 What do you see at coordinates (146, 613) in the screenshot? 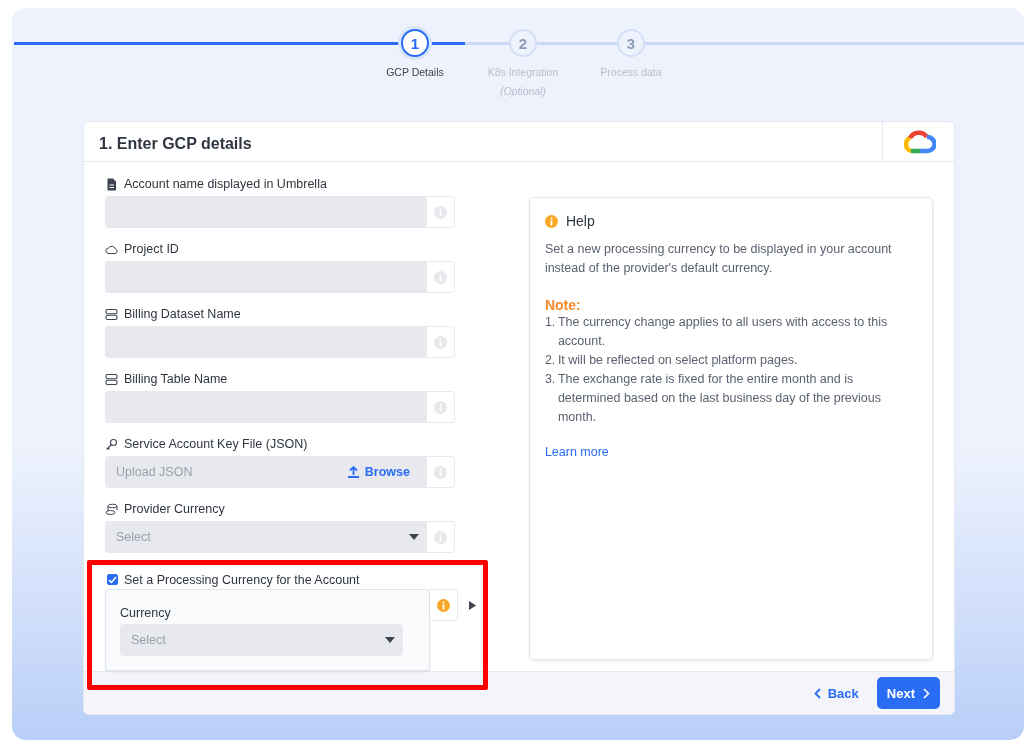
I see `field-label: Currency` at bounding box center [146, 613].